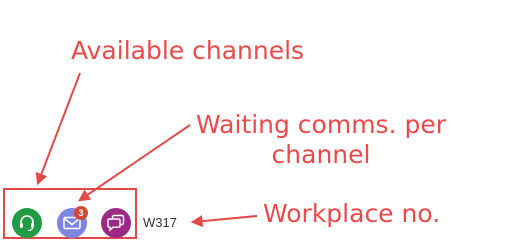  I want to click on callout-waiting-line1: Waiting comms. per, so click(321, 124).